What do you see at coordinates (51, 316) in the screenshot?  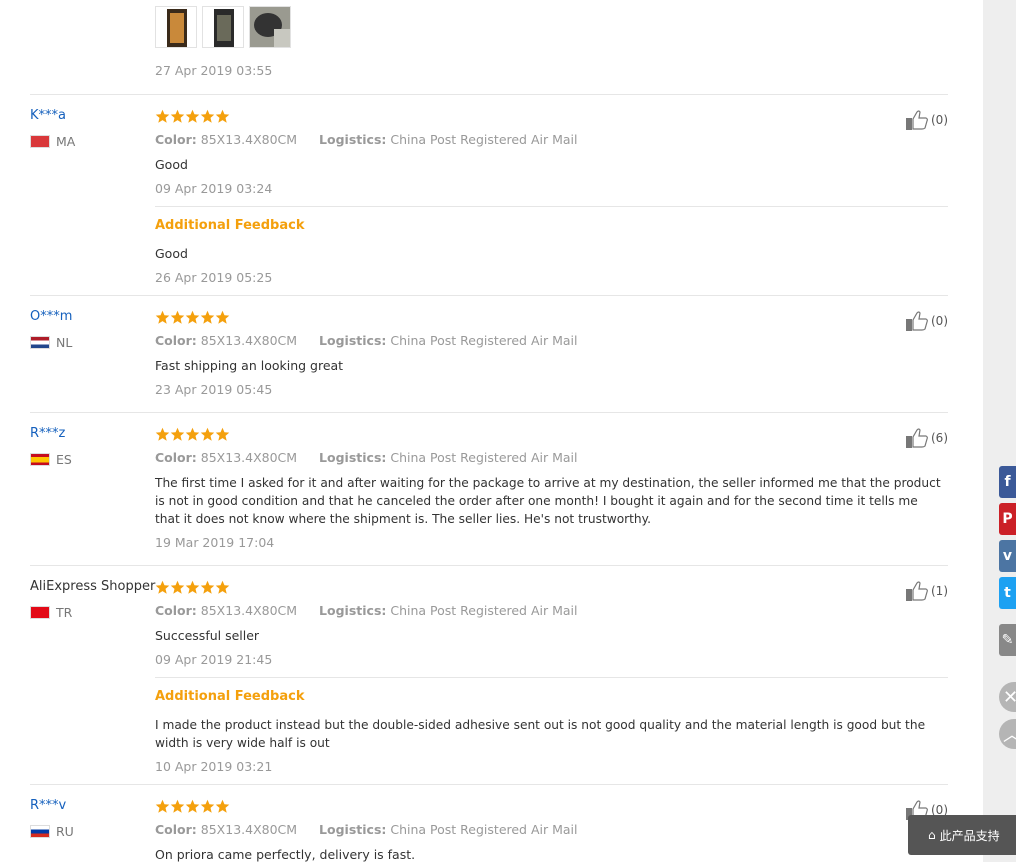 I see `user-name: O***m` at bounding box center [51, 316].